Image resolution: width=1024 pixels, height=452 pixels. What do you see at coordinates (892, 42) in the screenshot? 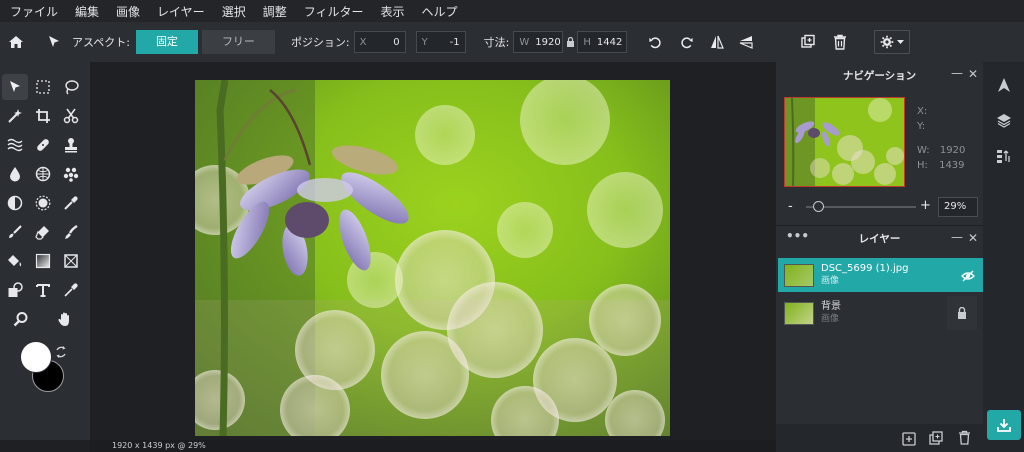
I see `settings-dropdown` at bounding box center [892, 42].